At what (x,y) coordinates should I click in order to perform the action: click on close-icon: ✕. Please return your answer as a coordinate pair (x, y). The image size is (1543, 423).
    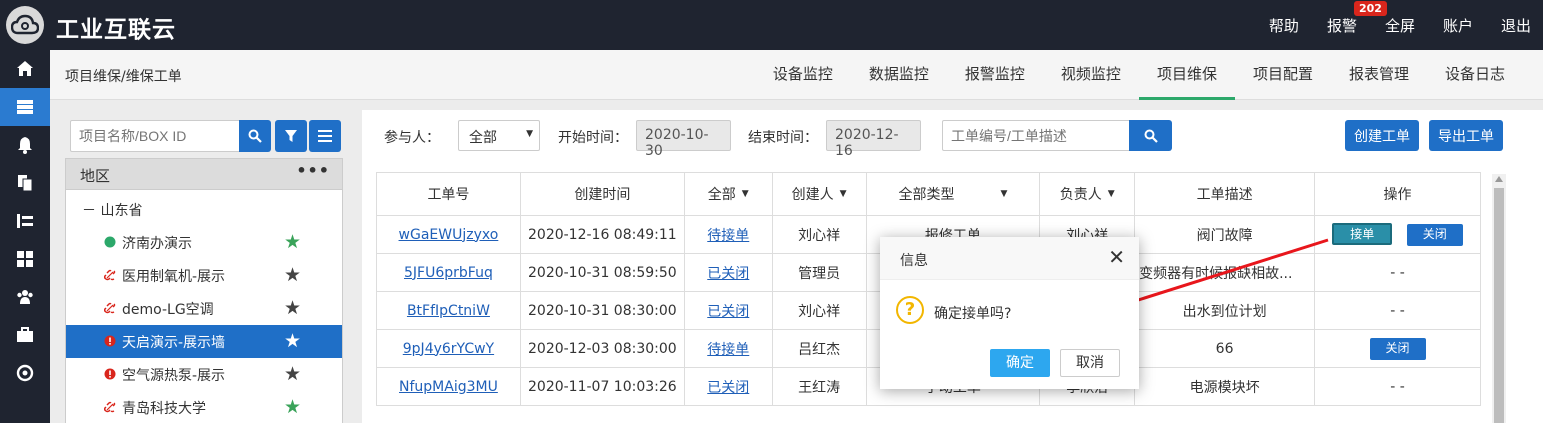
    Looking at the image, I should click on (1116, 257).